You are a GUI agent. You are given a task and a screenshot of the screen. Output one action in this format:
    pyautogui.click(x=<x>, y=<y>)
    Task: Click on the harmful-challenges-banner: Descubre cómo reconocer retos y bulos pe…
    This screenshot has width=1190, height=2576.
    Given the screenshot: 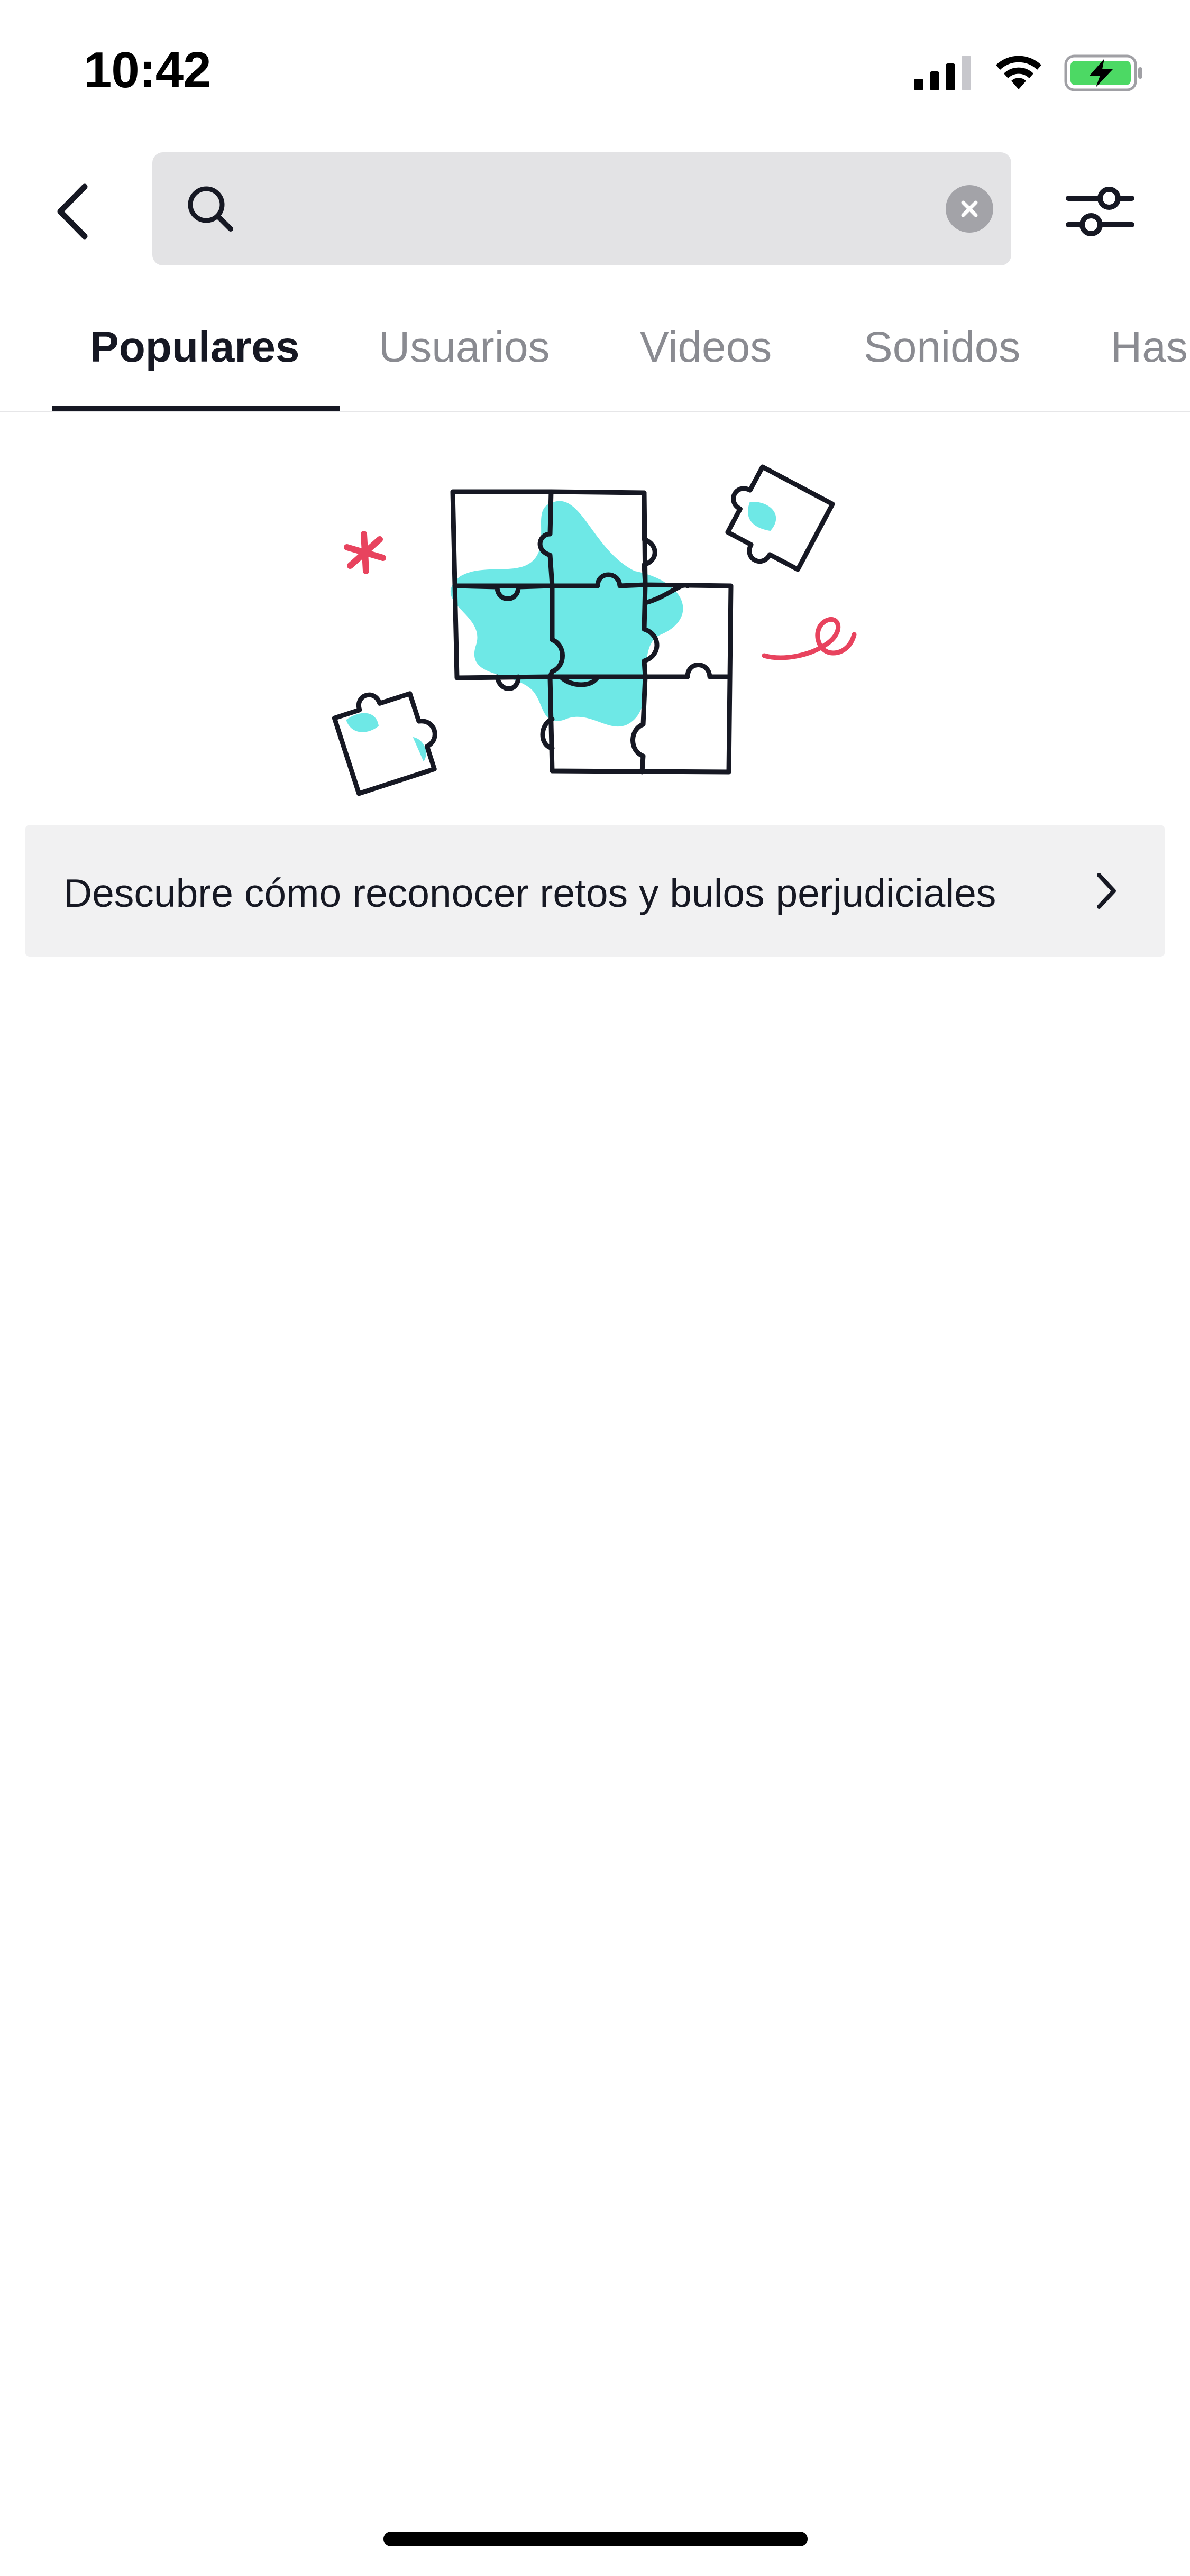 What is the action you would take?
    pyautogui.click(x=595, y=891)
    